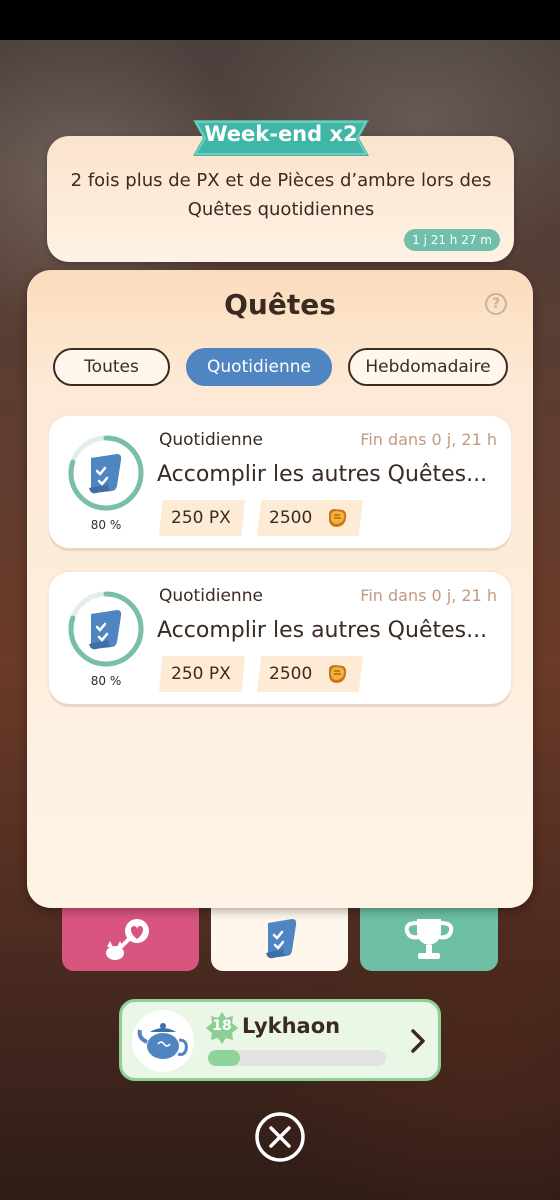 The width and height of the screenshot is (560, 1200). What do you see at coordinates (291, 1026) in the screenshot?
I see `player-name: Lykhaon` at bounding box center [291, 1026].